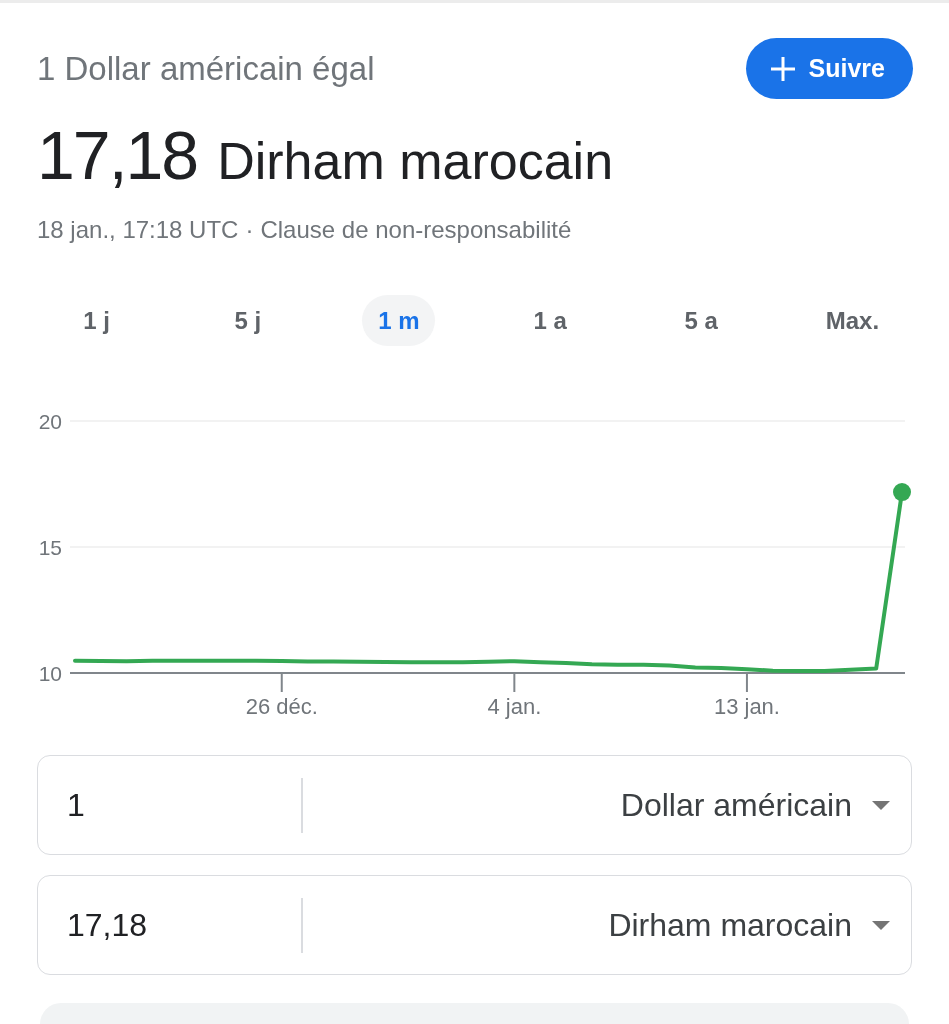 Image resolution: width=949 pixels, height=1024 pixels. I want to click on x-axis-label: 4 jan., so click(514, 706).